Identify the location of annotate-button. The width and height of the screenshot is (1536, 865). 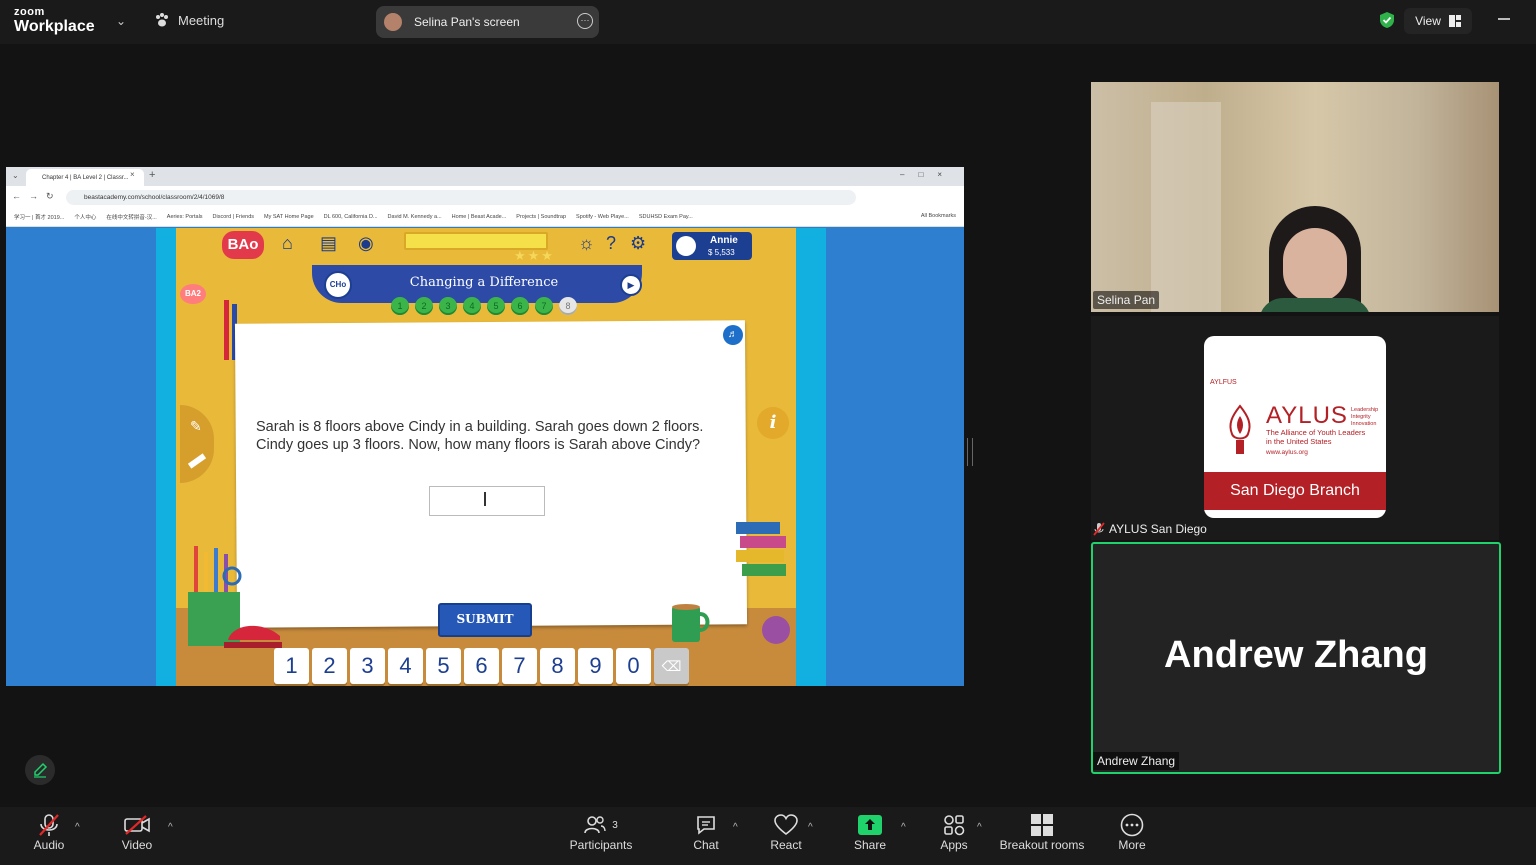
(40, 770).